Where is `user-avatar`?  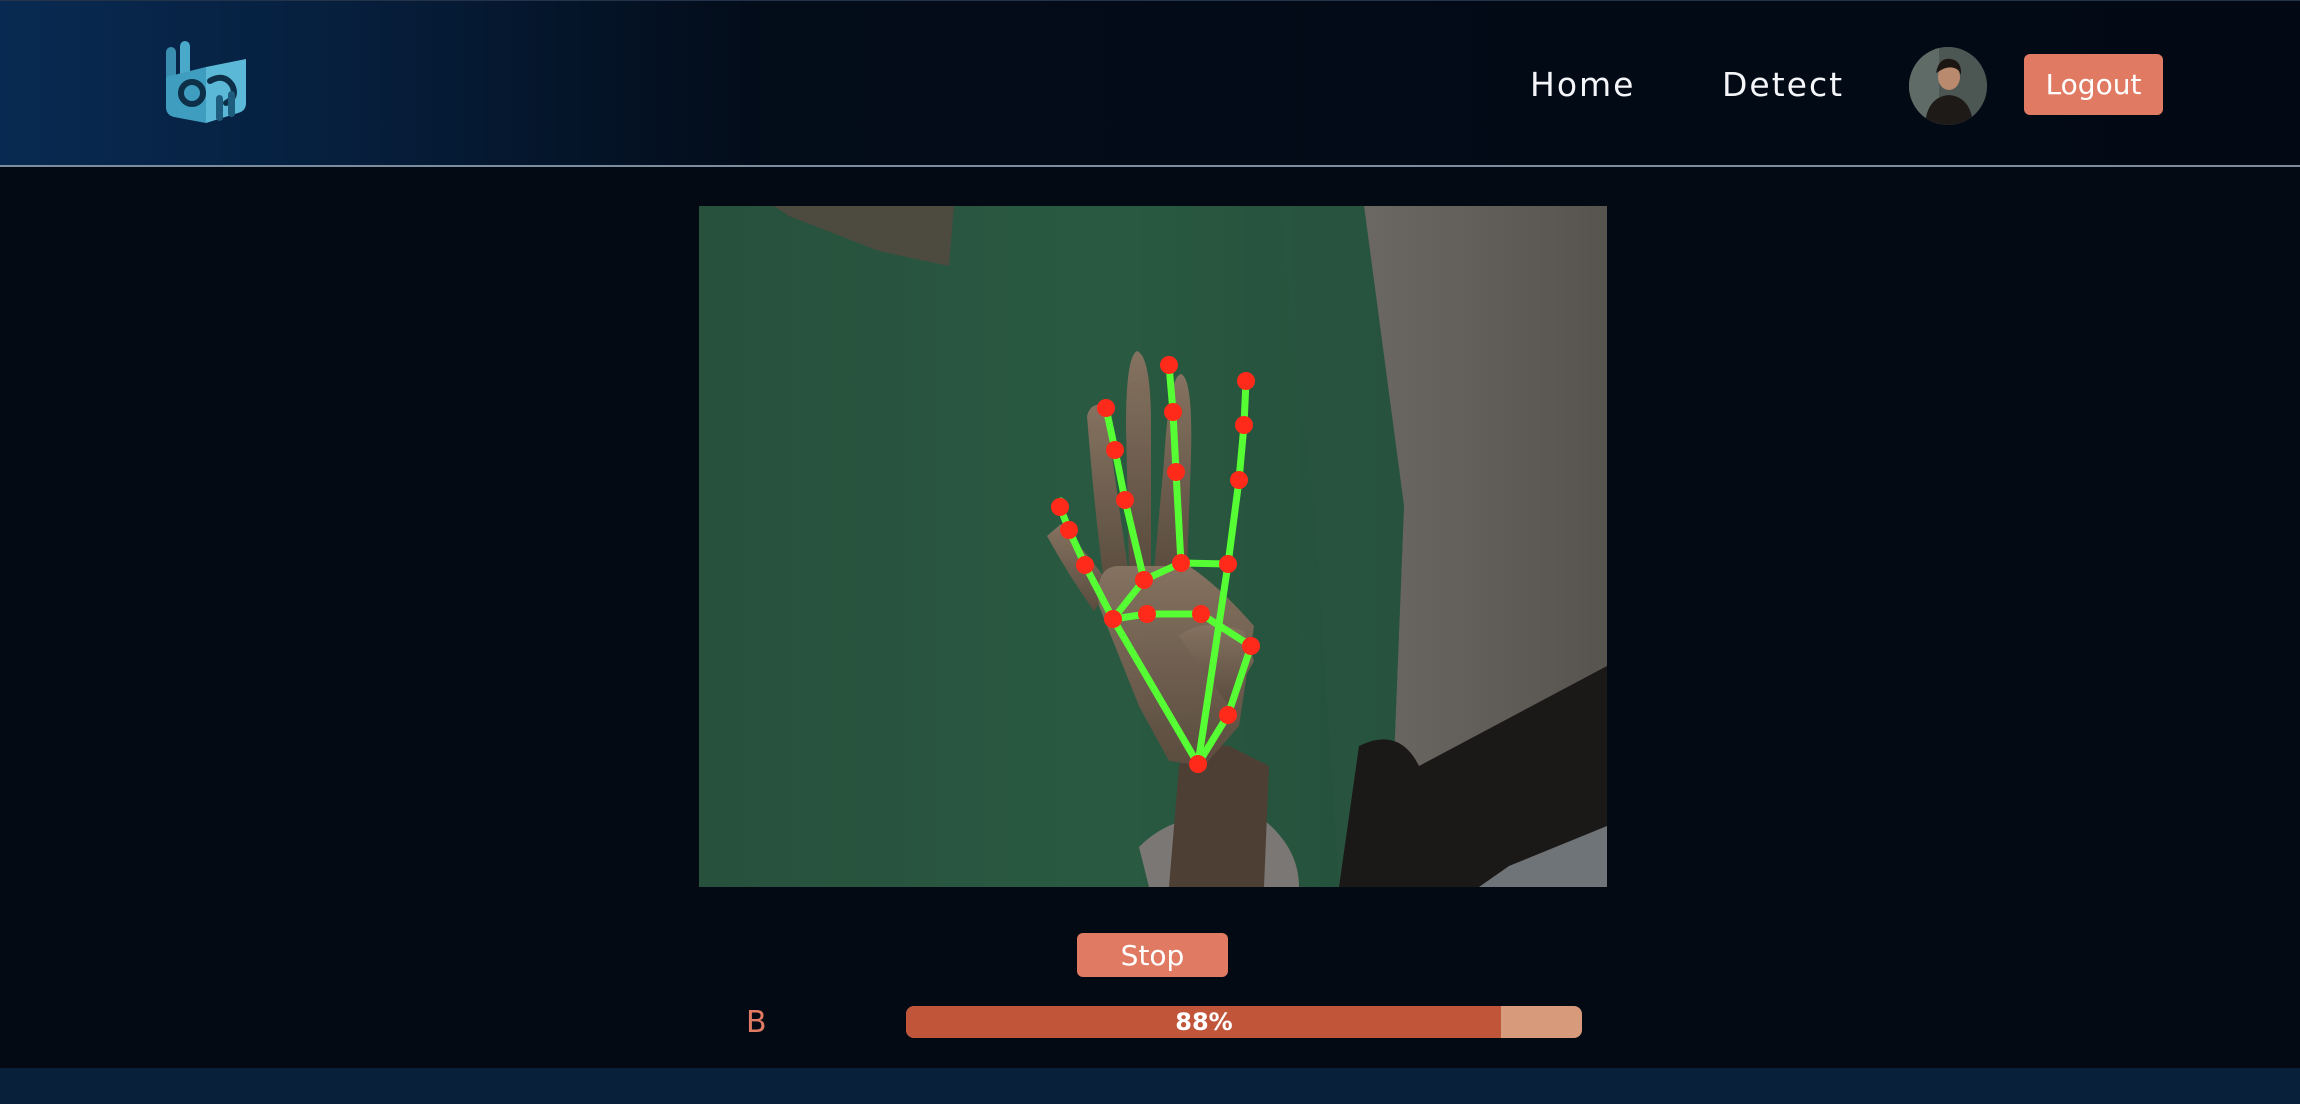 user-avatar is located at coordinates (1948, 86).